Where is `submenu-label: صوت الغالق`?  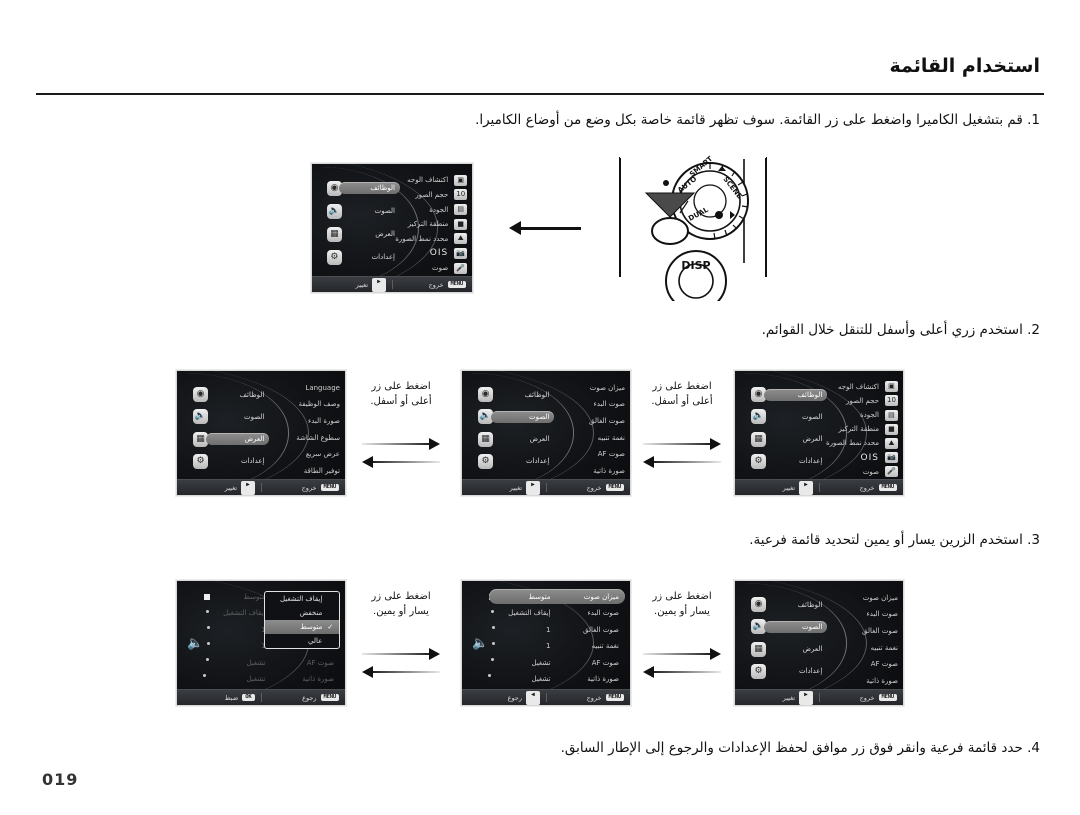 submenu-label: صوت الغالق is located at coordinates (601, 629).